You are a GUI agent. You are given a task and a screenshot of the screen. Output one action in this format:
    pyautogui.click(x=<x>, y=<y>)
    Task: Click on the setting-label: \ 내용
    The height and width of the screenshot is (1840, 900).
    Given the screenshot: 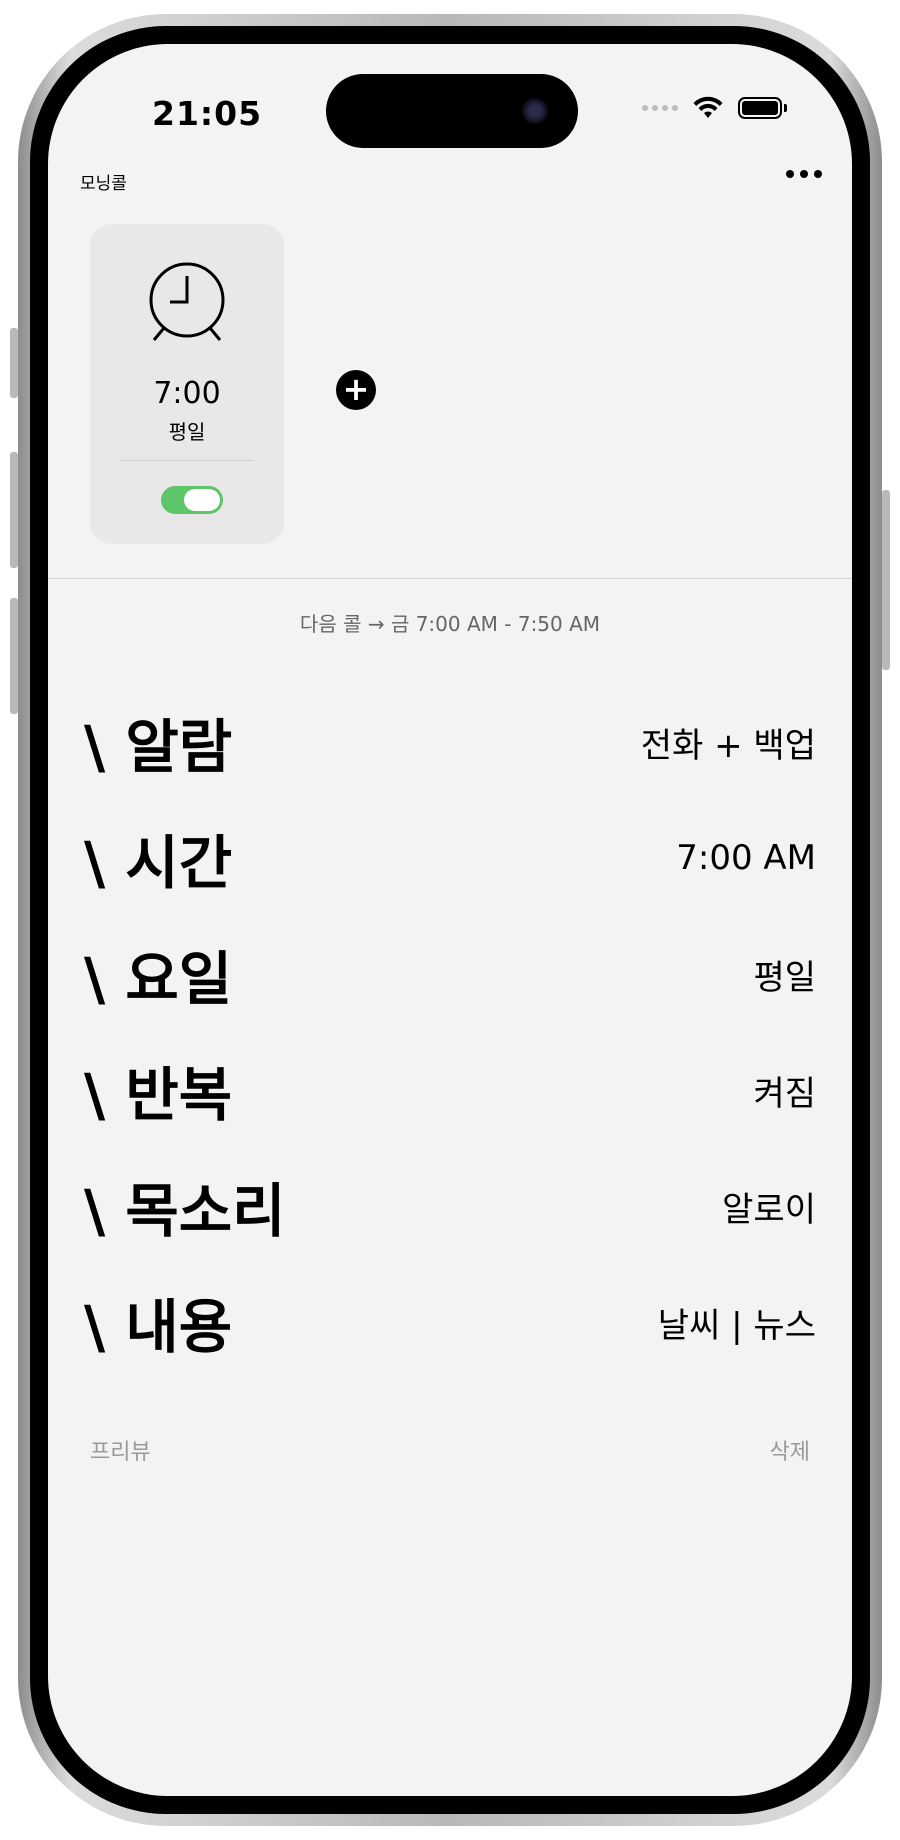 What is the action you would take?
    pyautogui.click(x=158, y=1327)
    